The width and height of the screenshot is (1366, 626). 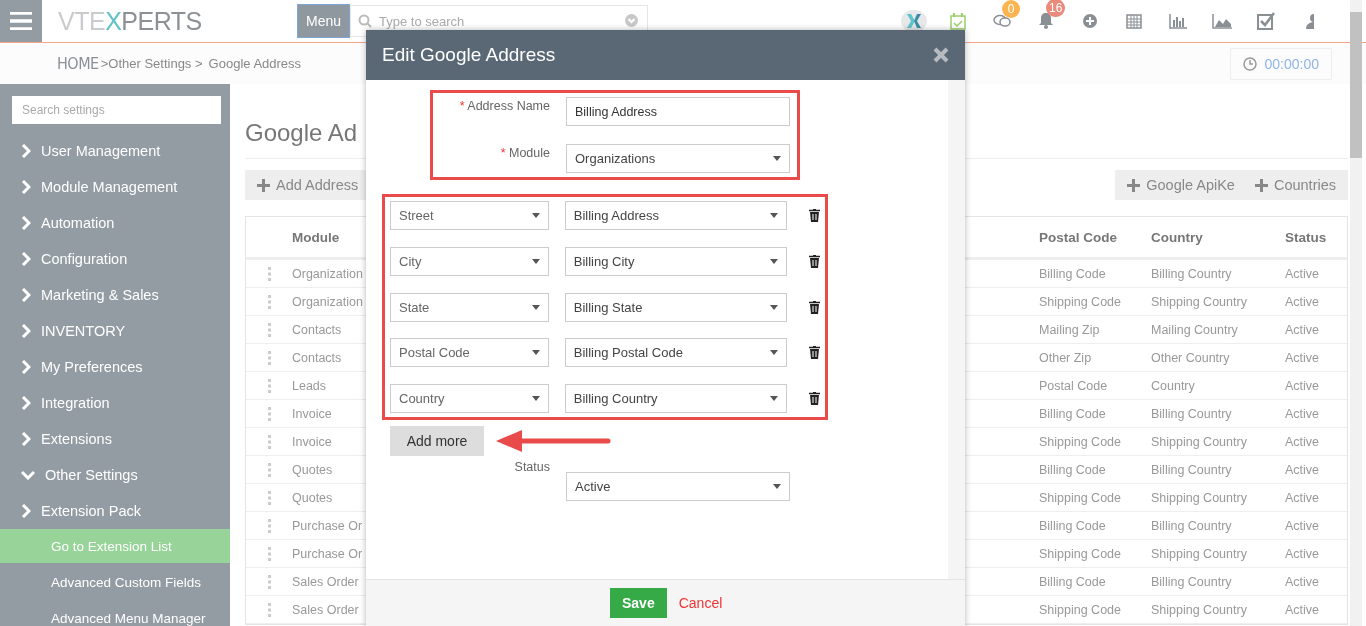 I want to click on sidebar-item: Automation, so click(x=115, y=223).